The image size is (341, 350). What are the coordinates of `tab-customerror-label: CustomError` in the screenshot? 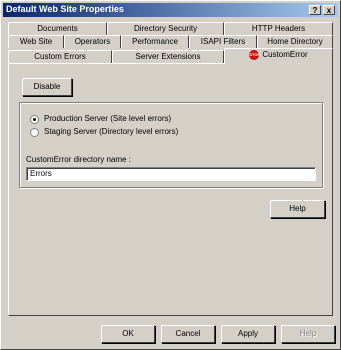 It's located at (285, 54).